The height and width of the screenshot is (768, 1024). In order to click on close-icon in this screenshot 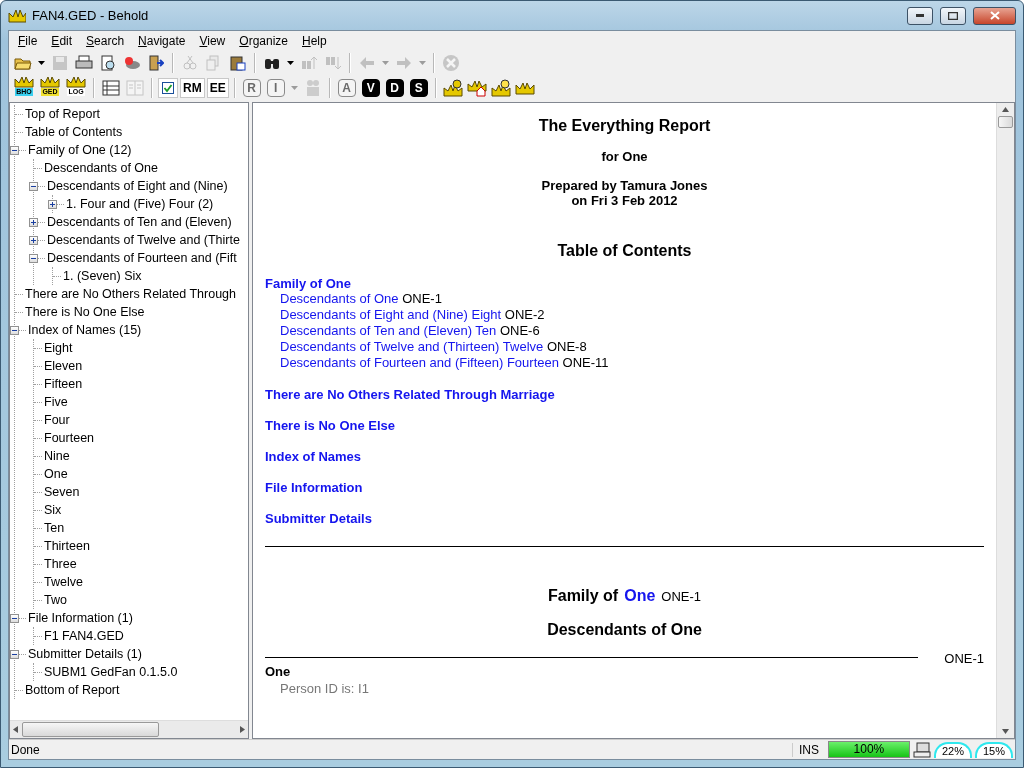, I will do `click(994, 15)`.